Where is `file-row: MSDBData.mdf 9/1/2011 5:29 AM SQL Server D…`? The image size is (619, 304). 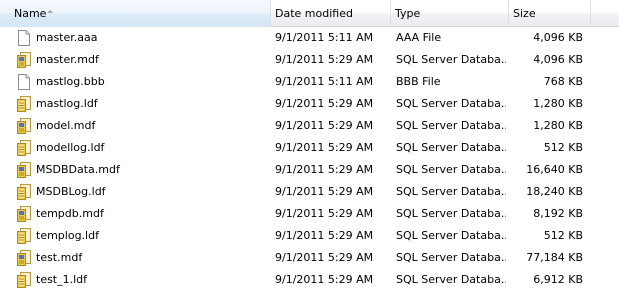
file-row: MSDBData.mdf 9/1/2011 5:29 AM SQL Server D… is located at coordinates (309, 170).